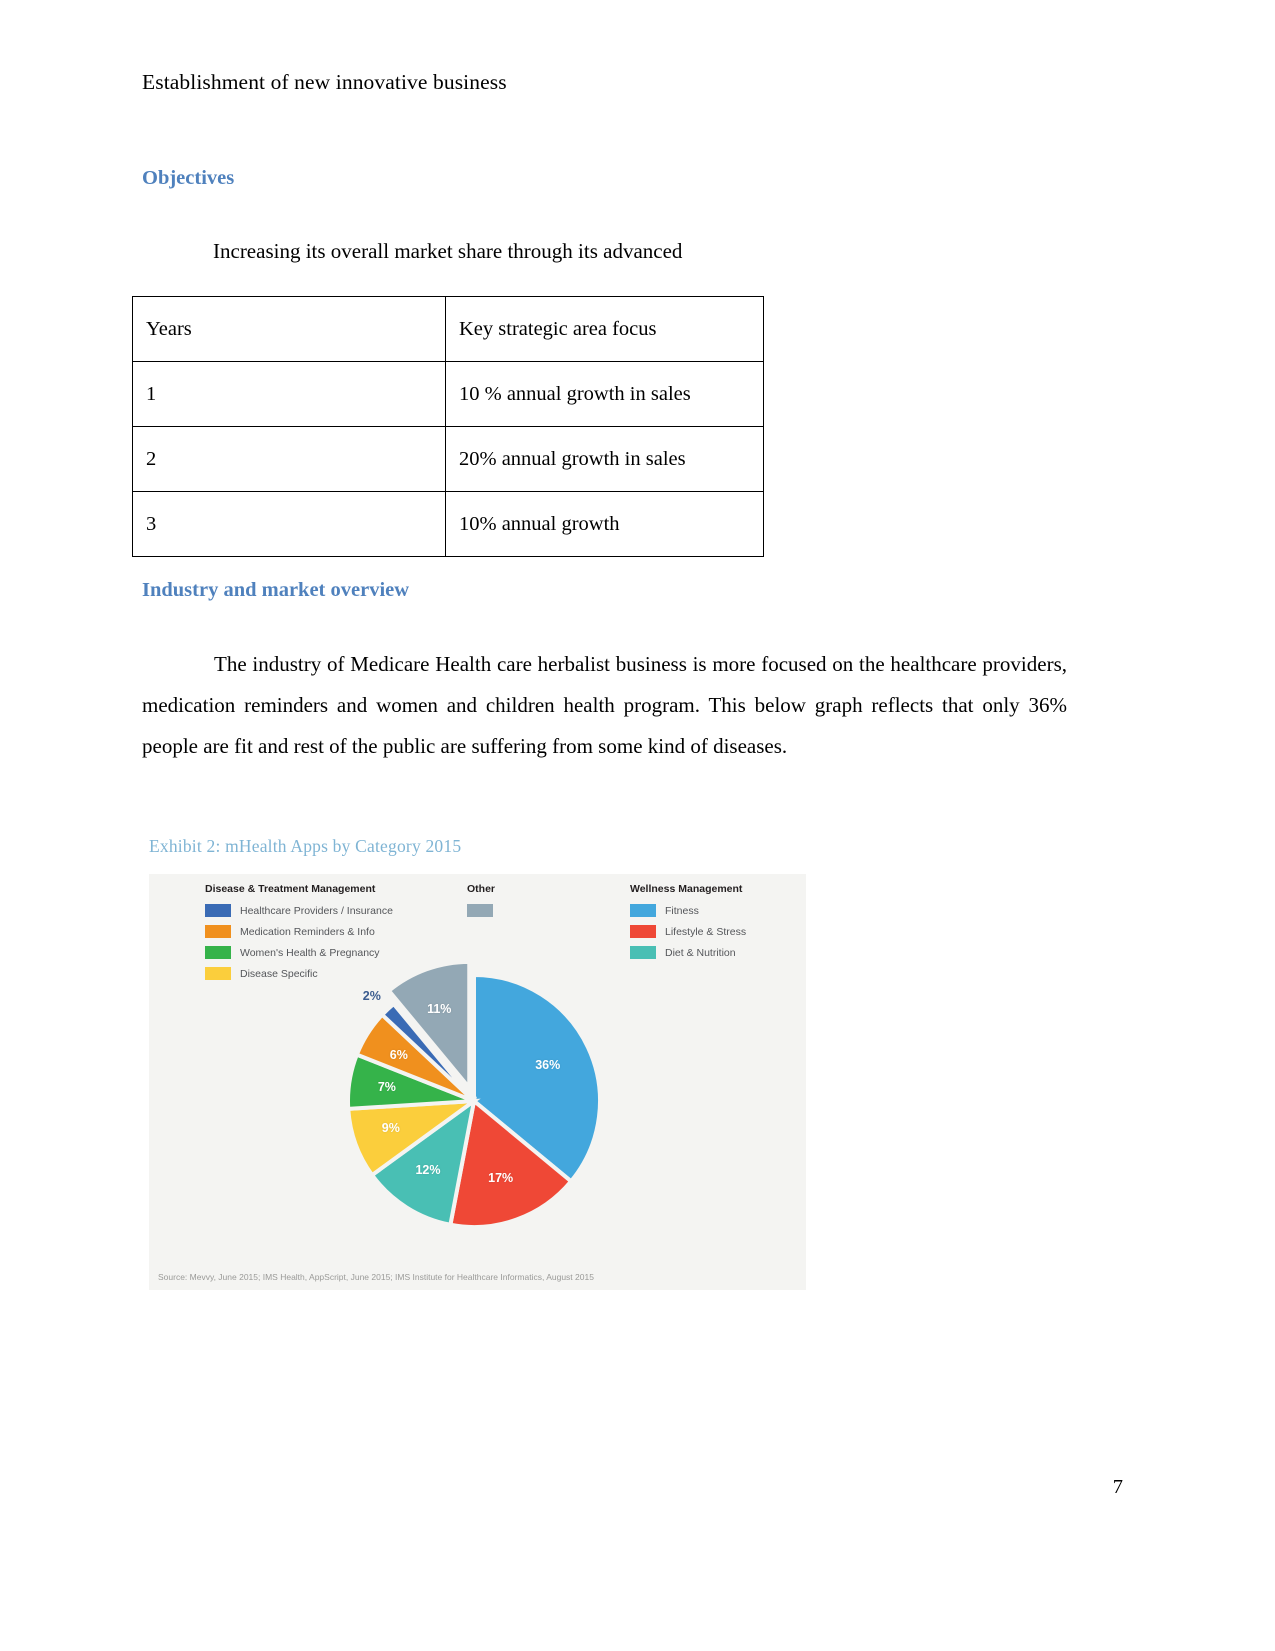 The width and height of the screenshot is (1275, 1651). What do you see at coordinates (474, 1101) in the screenshot?
I see `pie-chart: 36% 17% 12% 9% 7% 6% 2% 11%` at bounding box center [474, 1101].